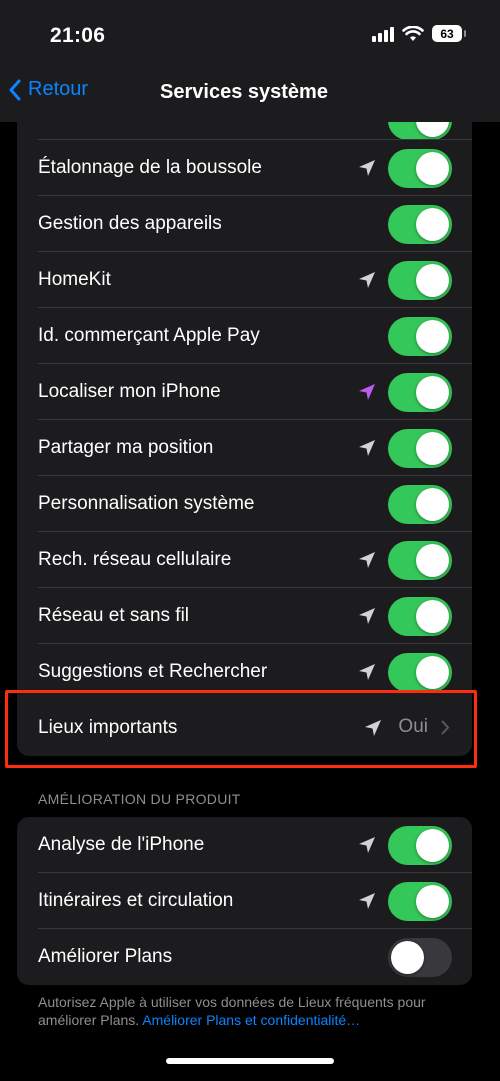  I want to click on status-bar: 21:06 63, so click(250, 32).